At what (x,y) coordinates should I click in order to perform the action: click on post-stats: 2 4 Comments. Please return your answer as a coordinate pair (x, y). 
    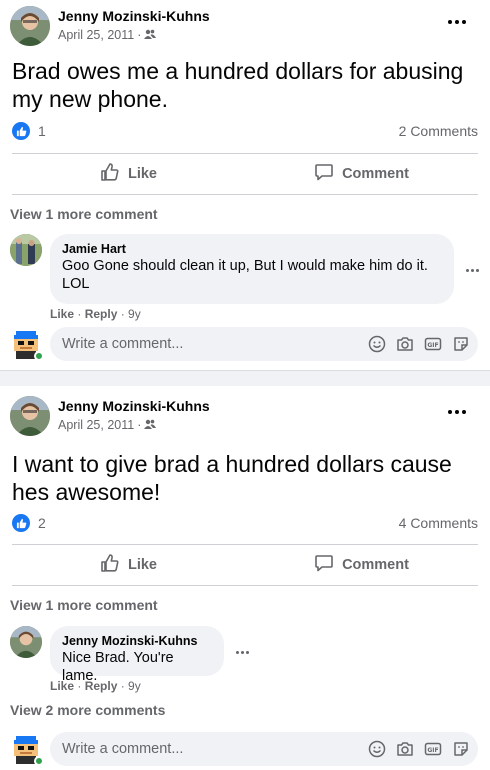
    Looking at the image, I should click on (245, 524).